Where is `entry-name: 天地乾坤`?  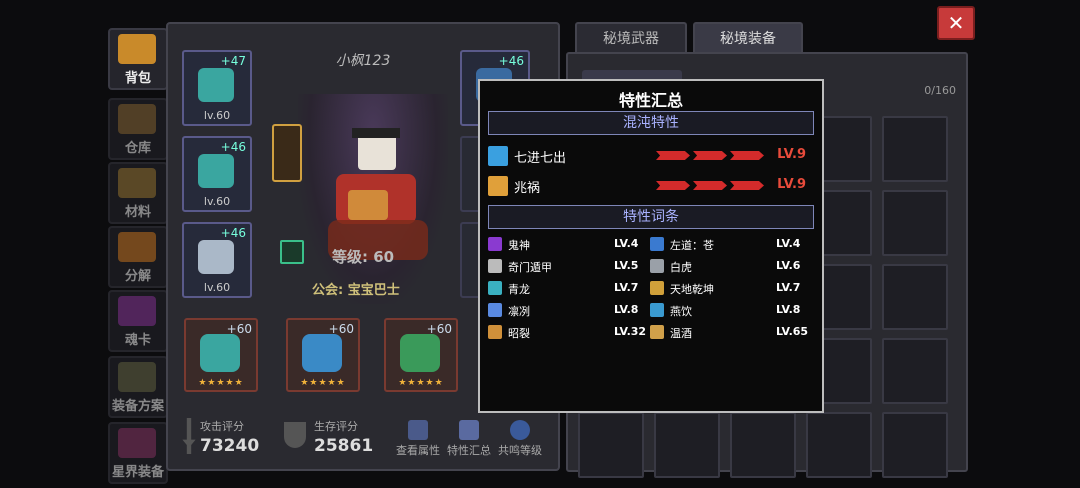 entry-name: 天地乾坤 is located at coordinates (692, 289).